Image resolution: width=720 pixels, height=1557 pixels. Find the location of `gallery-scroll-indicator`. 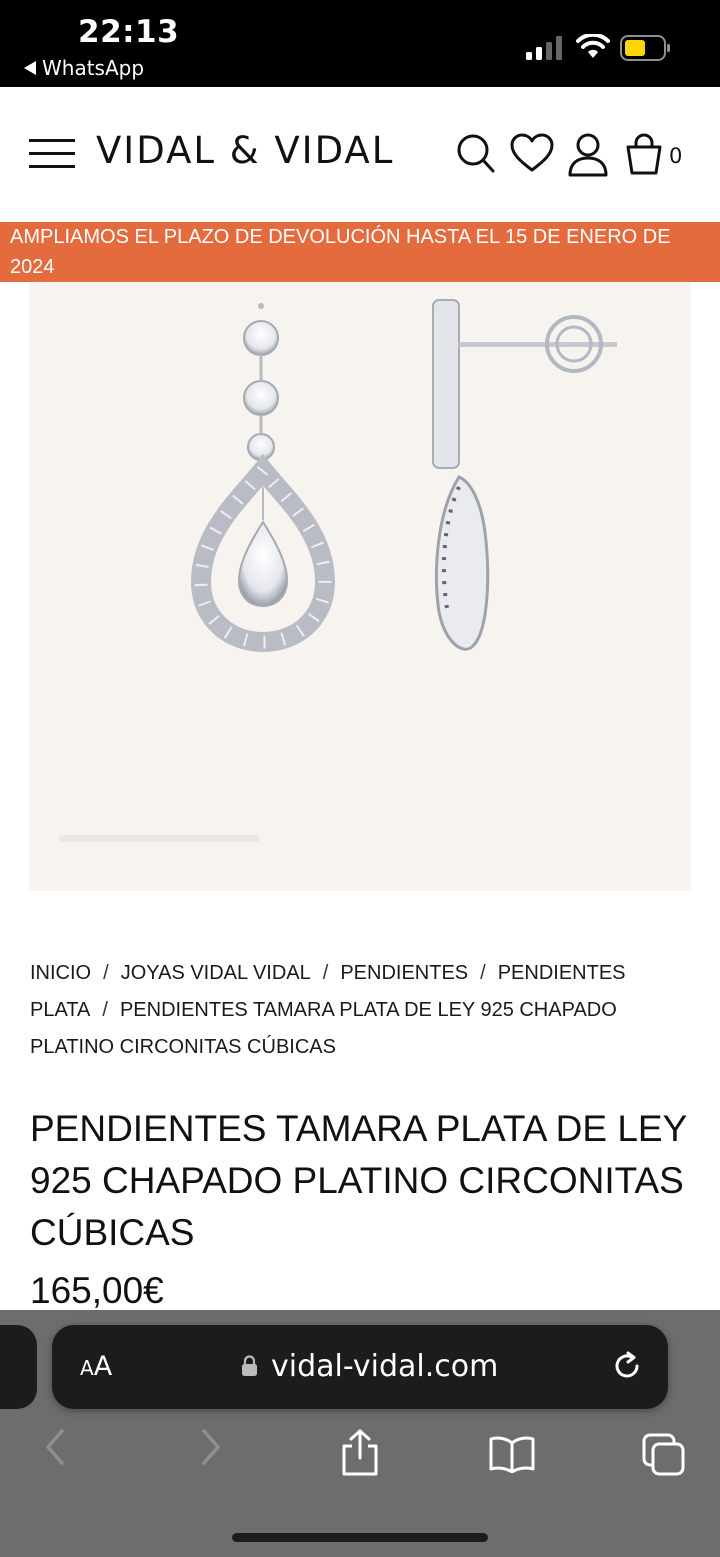

gallery-scroll-indicator is located at coordinates (159, 838).